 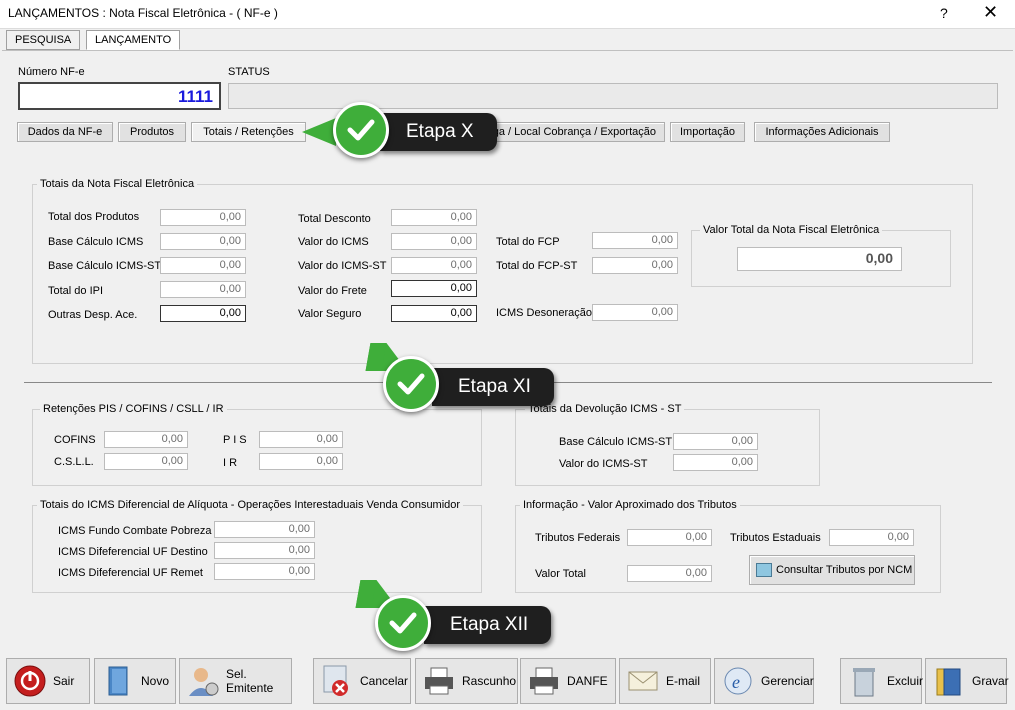 I want to click on total-ipi-label: Total do IPI, so click(x=76, y=291).